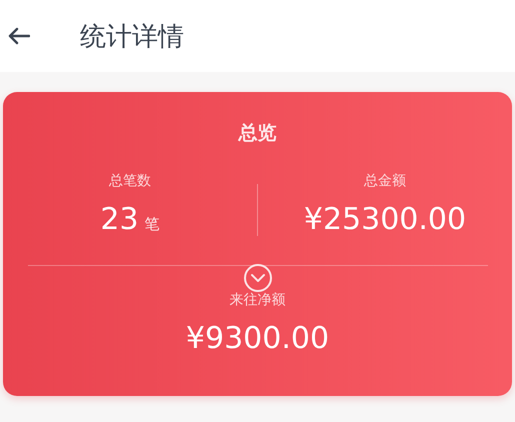 This screenshot has height=422, width=515. I want to click on stat-unit: 笔, so click(152, 224).